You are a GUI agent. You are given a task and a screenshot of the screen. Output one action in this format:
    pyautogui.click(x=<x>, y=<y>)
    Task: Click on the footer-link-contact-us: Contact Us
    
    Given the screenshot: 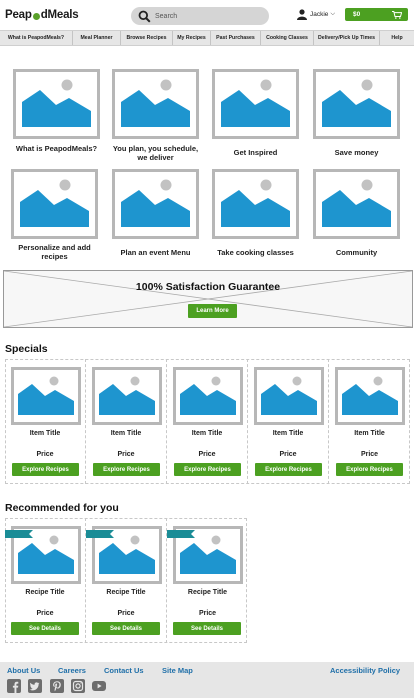 What is the action you would take?
    pyautogui.click(x=124, y=670)
    